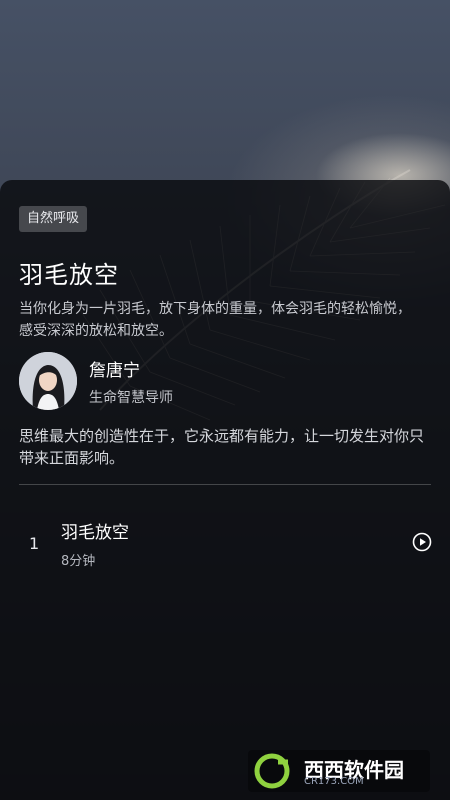  I want to click on section-divider, so click(225, 484).